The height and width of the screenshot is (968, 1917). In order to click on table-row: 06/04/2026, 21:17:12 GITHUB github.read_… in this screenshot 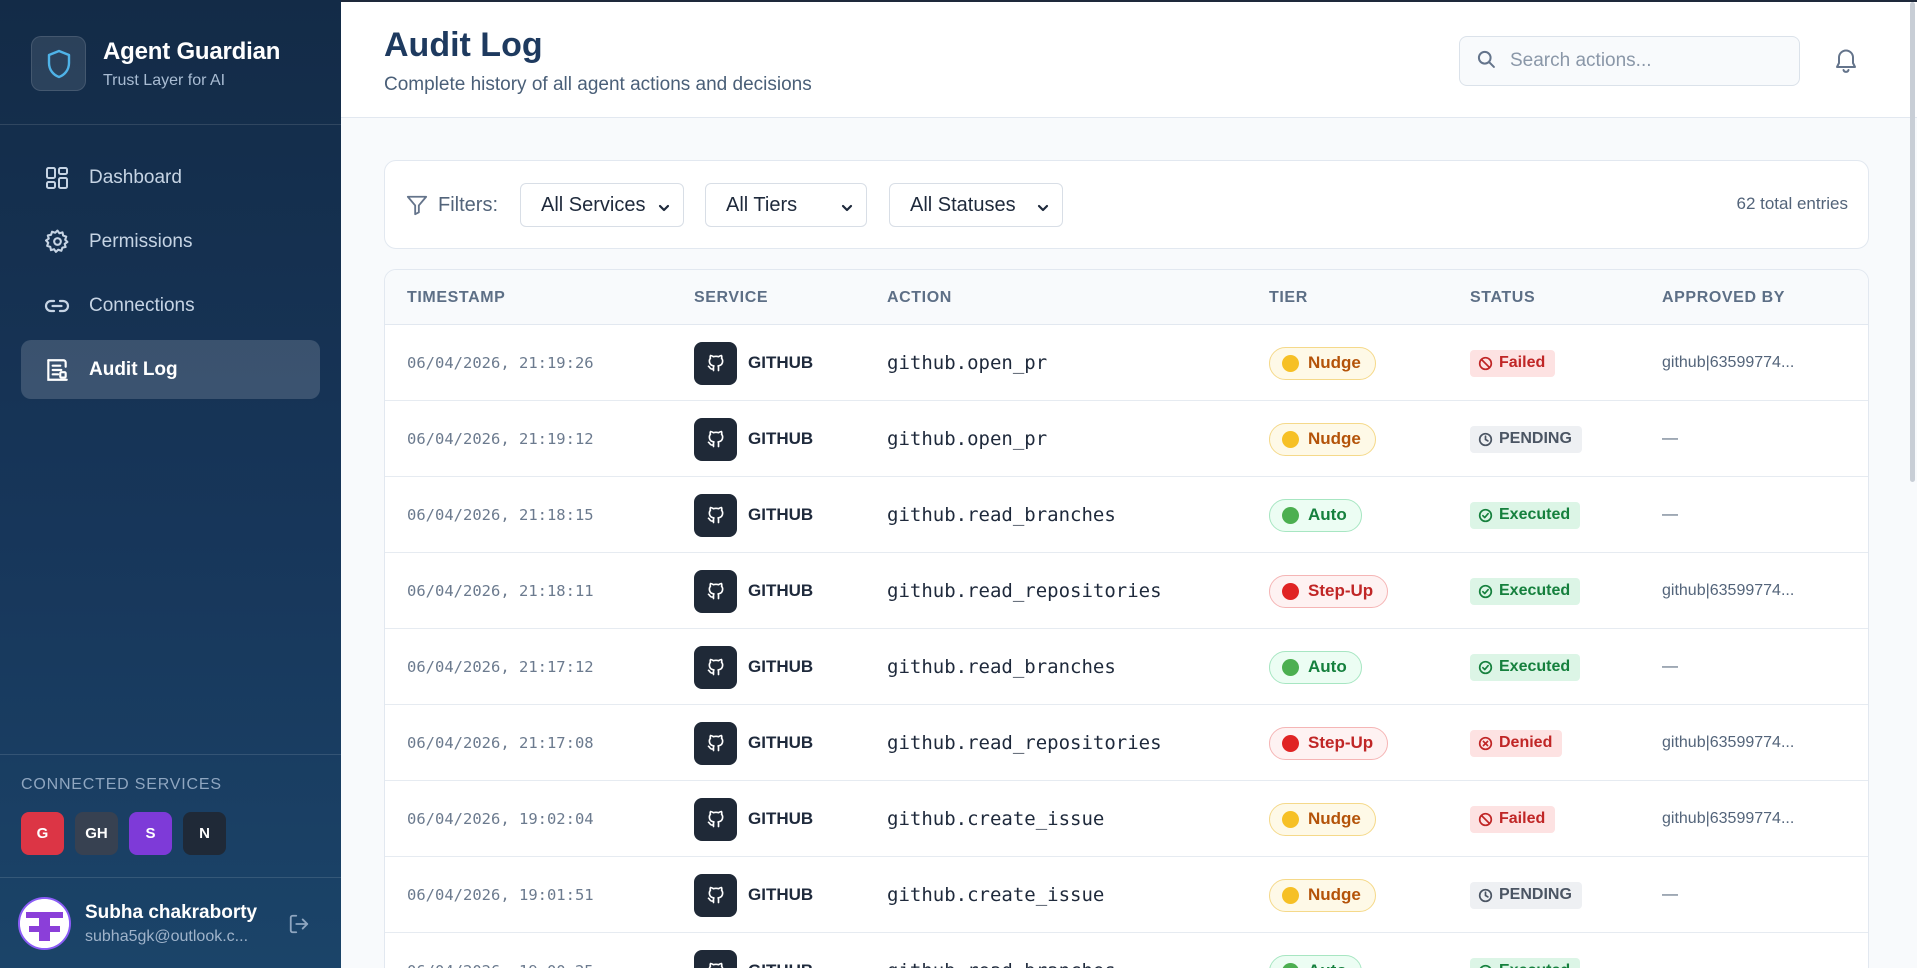, I will do `click(1126, 667)`.